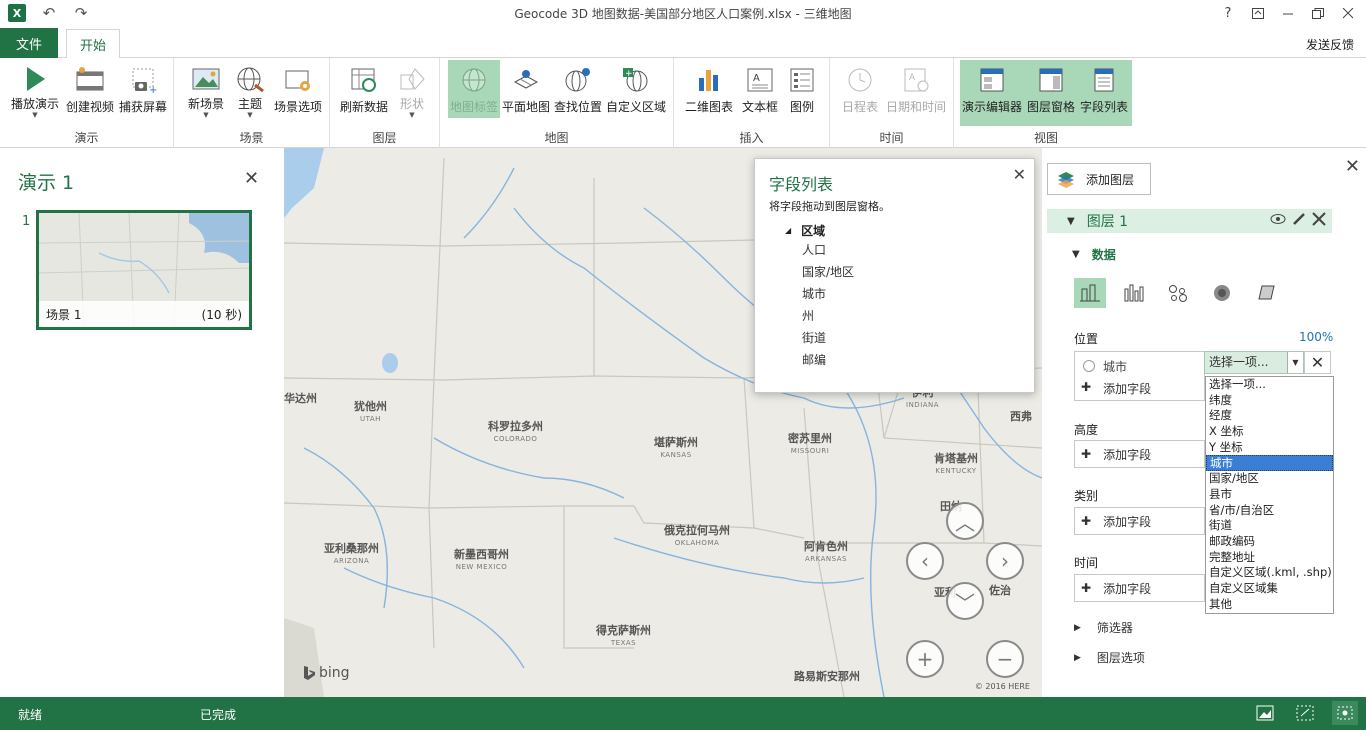 Image resolution: width=1366 pixels, height=730 pixels. Describe the element at coordinates (1318, 13) in the screenshot. I see `maximize-icon` at that location.